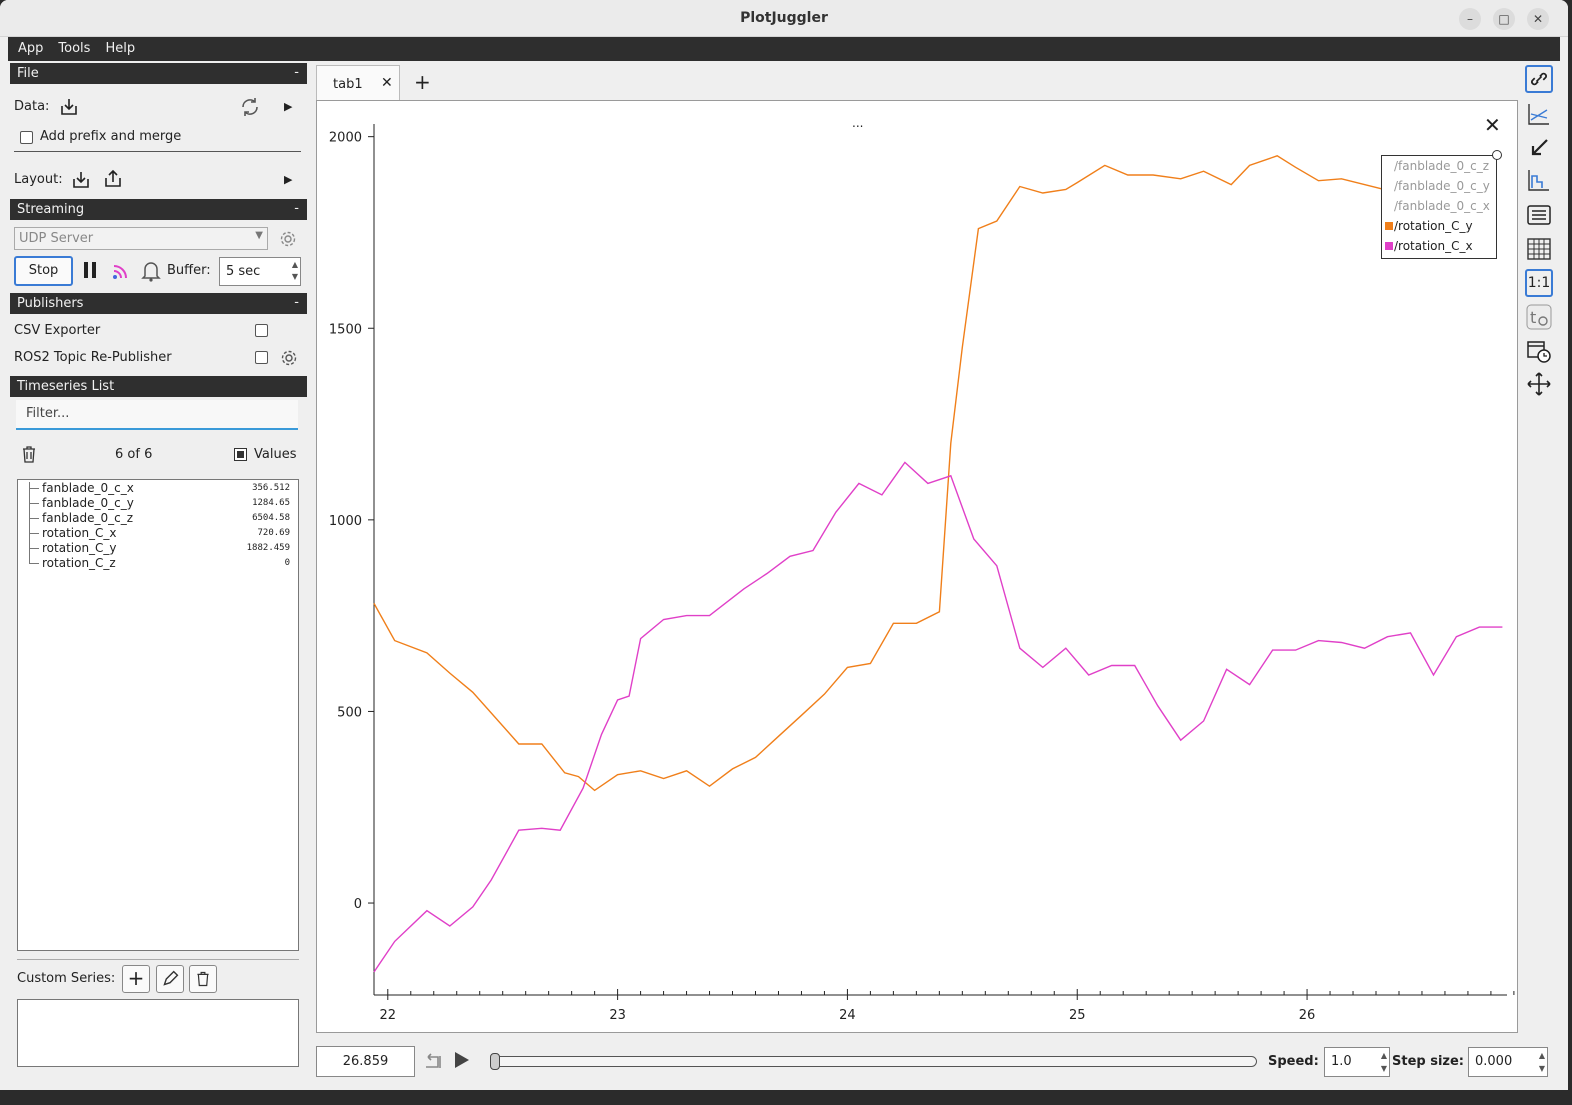  What do you see at coordinates (1077, 1015) in the screenshot?
I see `x-tick-label: 25` at bounding box center [1077, 1015].